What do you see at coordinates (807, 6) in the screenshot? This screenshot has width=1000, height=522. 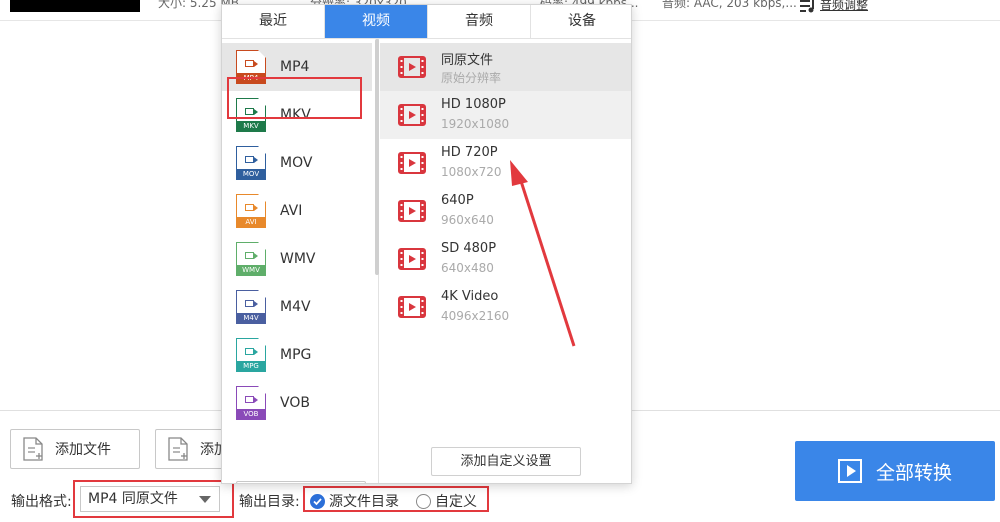 I see `audio-adjust-icon` at bounding box center [807, 6].